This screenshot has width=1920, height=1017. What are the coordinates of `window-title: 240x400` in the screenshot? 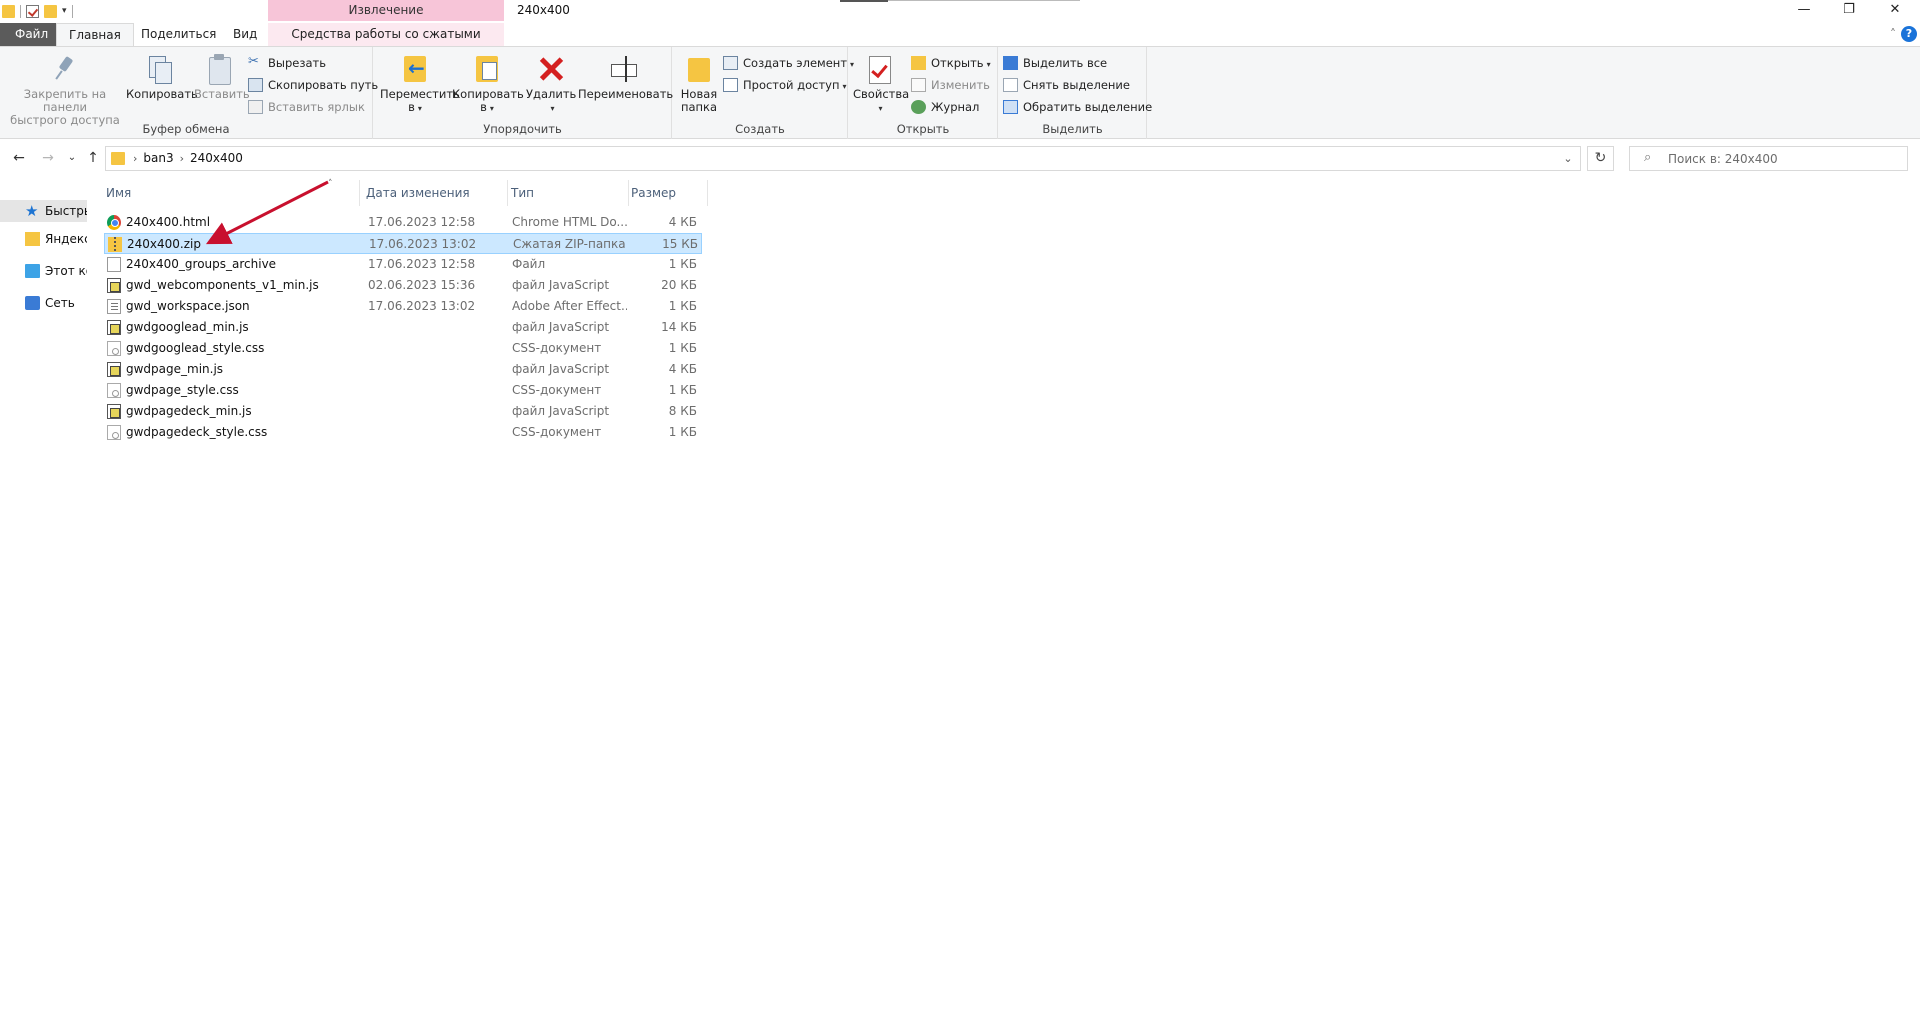 It's located at (543, 10).